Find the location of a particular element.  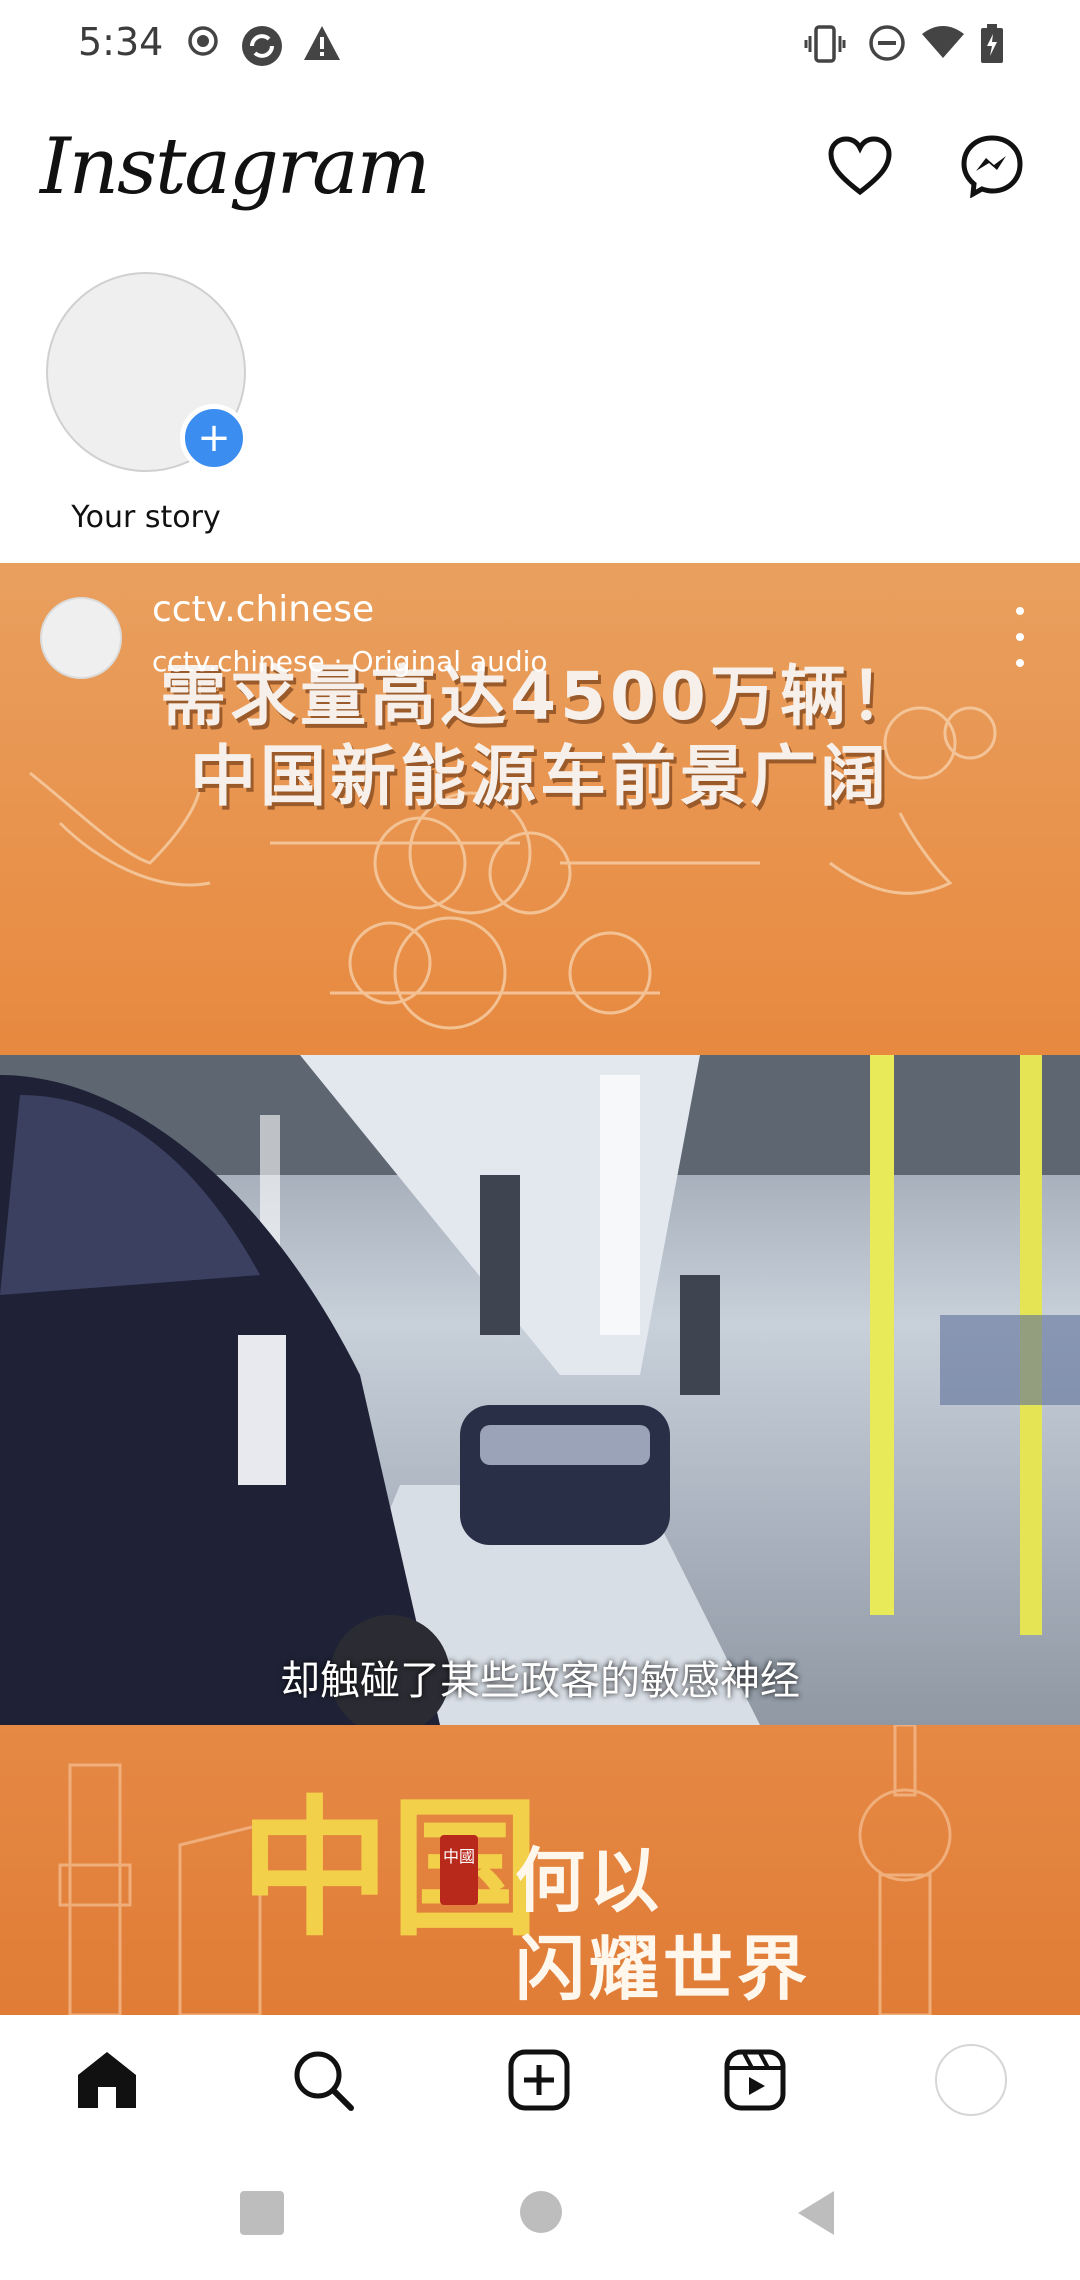

nav-search is located at coordinates (323, 2080).